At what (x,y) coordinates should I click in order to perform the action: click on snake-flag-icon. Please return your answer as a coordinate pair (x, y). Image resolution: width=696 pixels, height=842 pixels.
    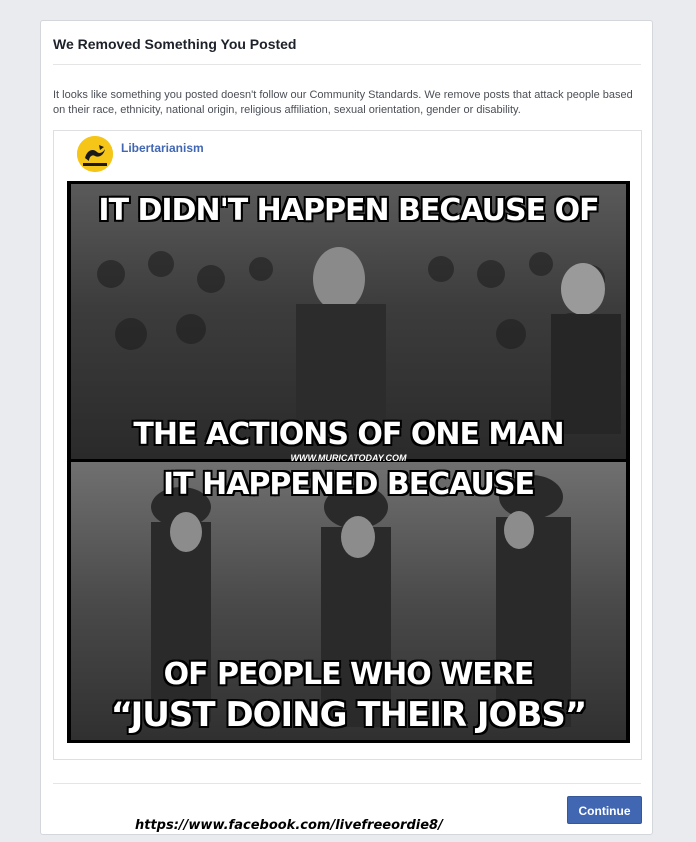
    Looking at the image, I should click on (95, 154).